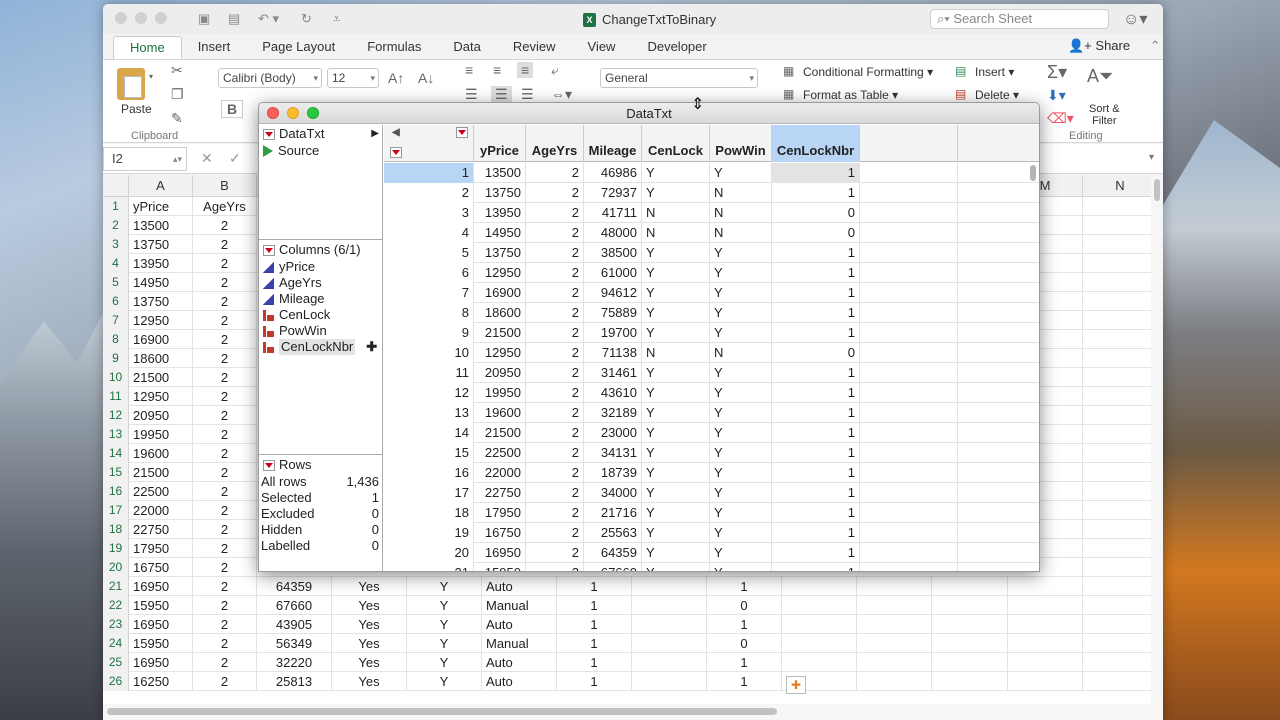 The image size is (1280, 720). Describe the element at coordinates (116, 681) in the screenshot. I see `row-header: 26` at that location.